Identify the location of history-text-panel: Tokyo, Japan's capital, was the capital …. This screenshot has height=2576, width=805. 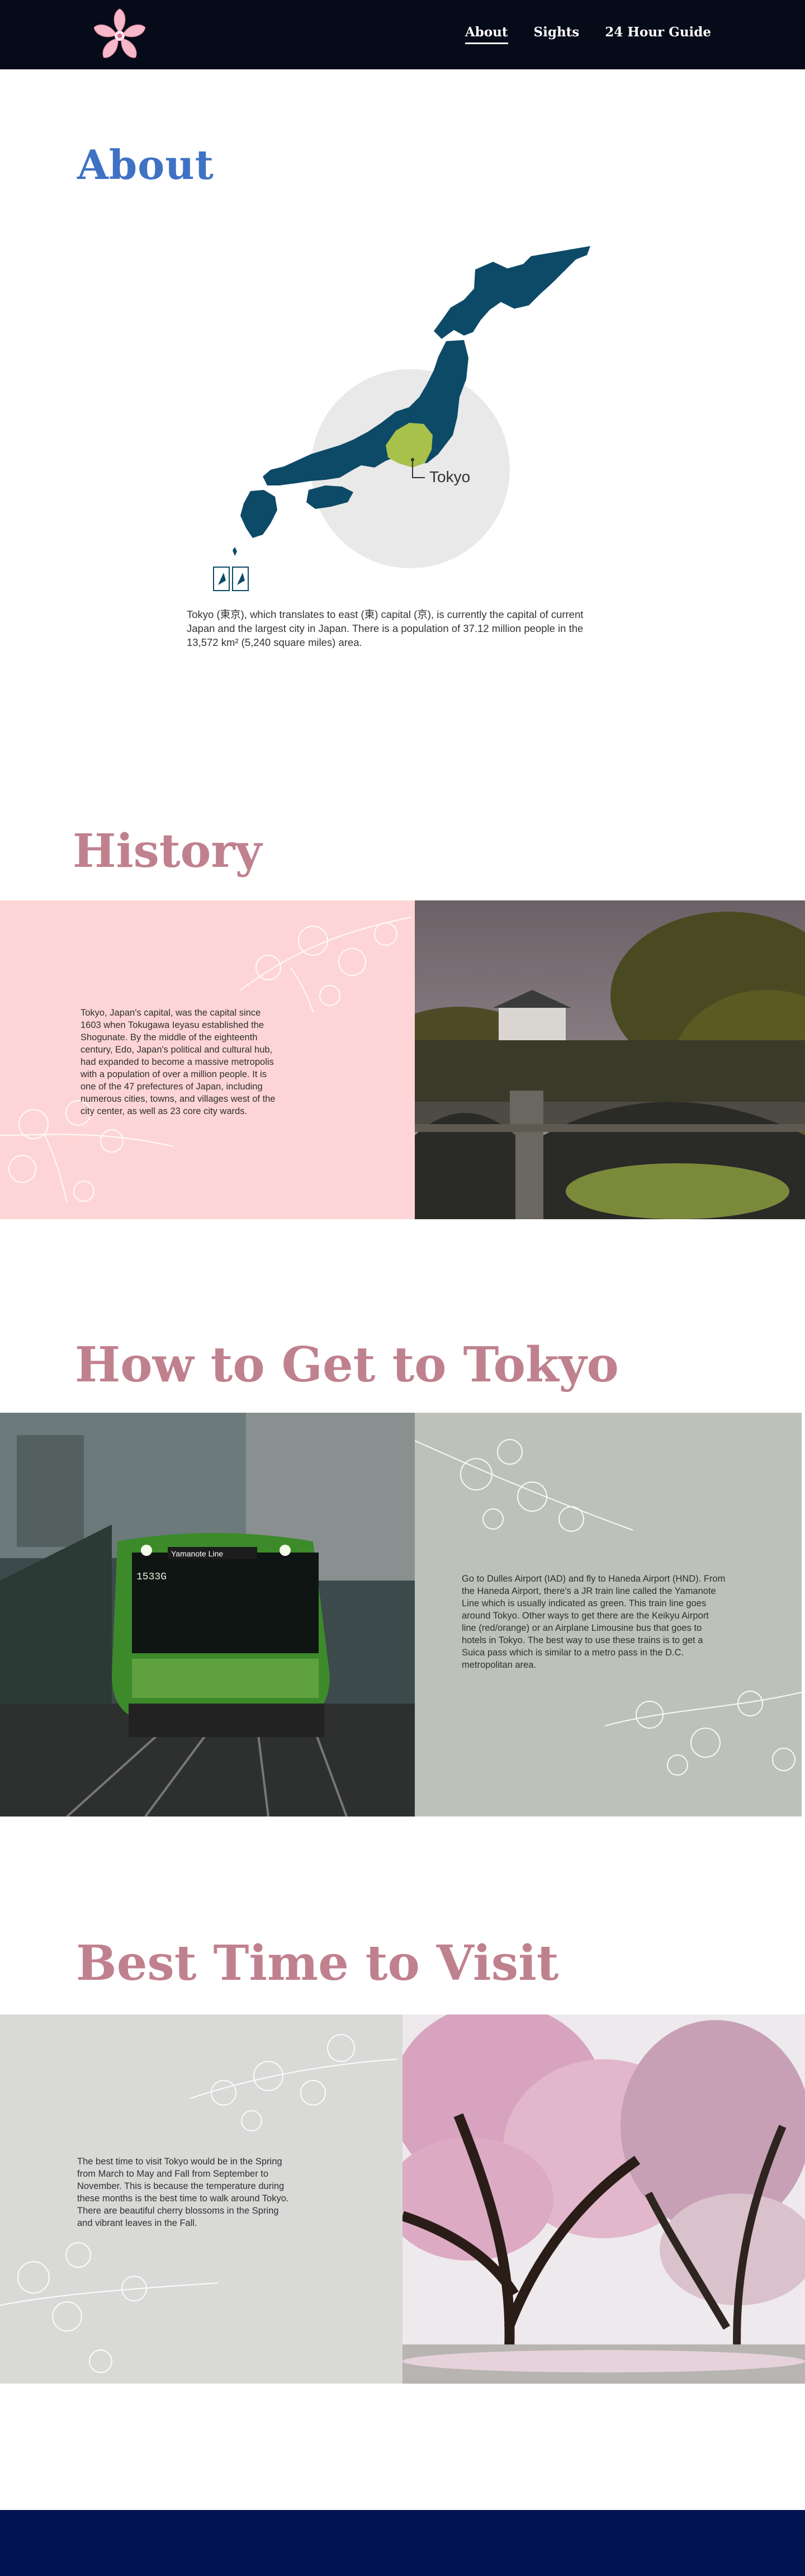
(207, 1059).